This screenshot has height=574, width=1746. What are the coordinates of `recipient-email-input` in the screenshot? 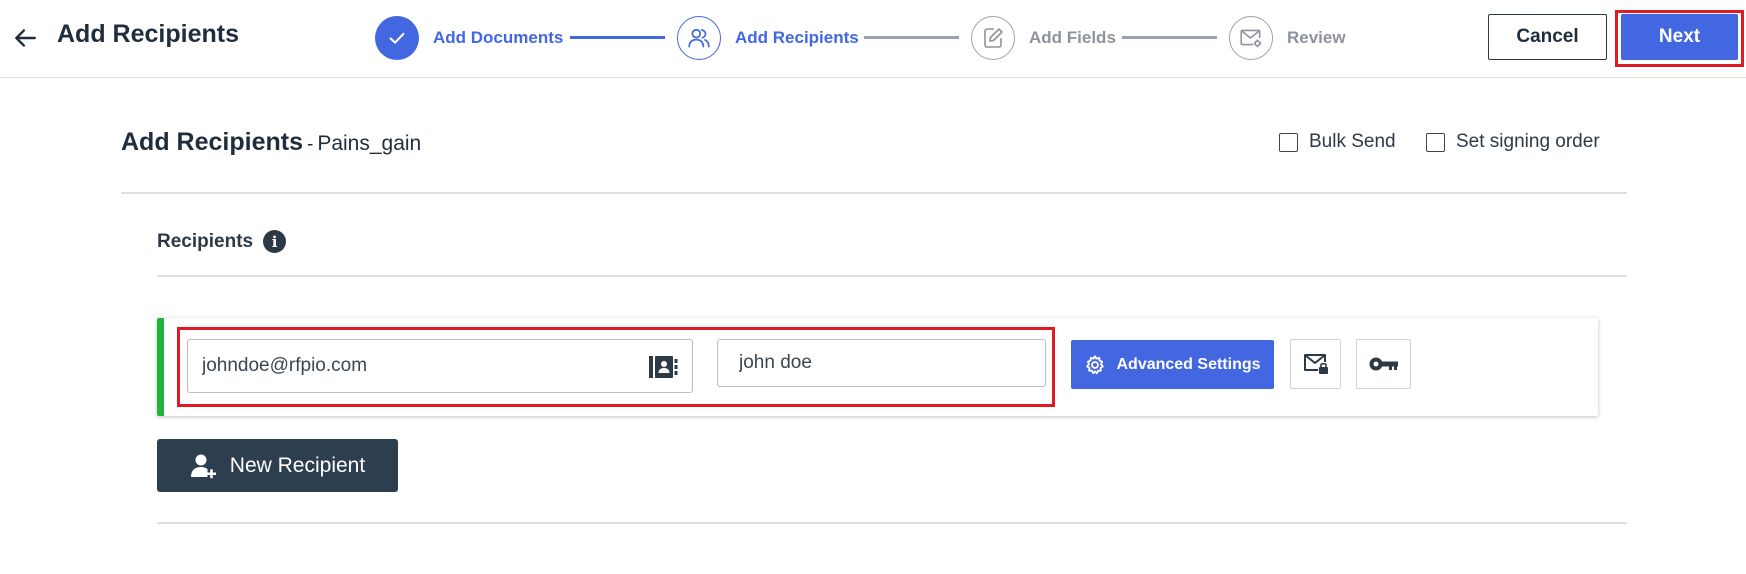 It's located at (412, 366).